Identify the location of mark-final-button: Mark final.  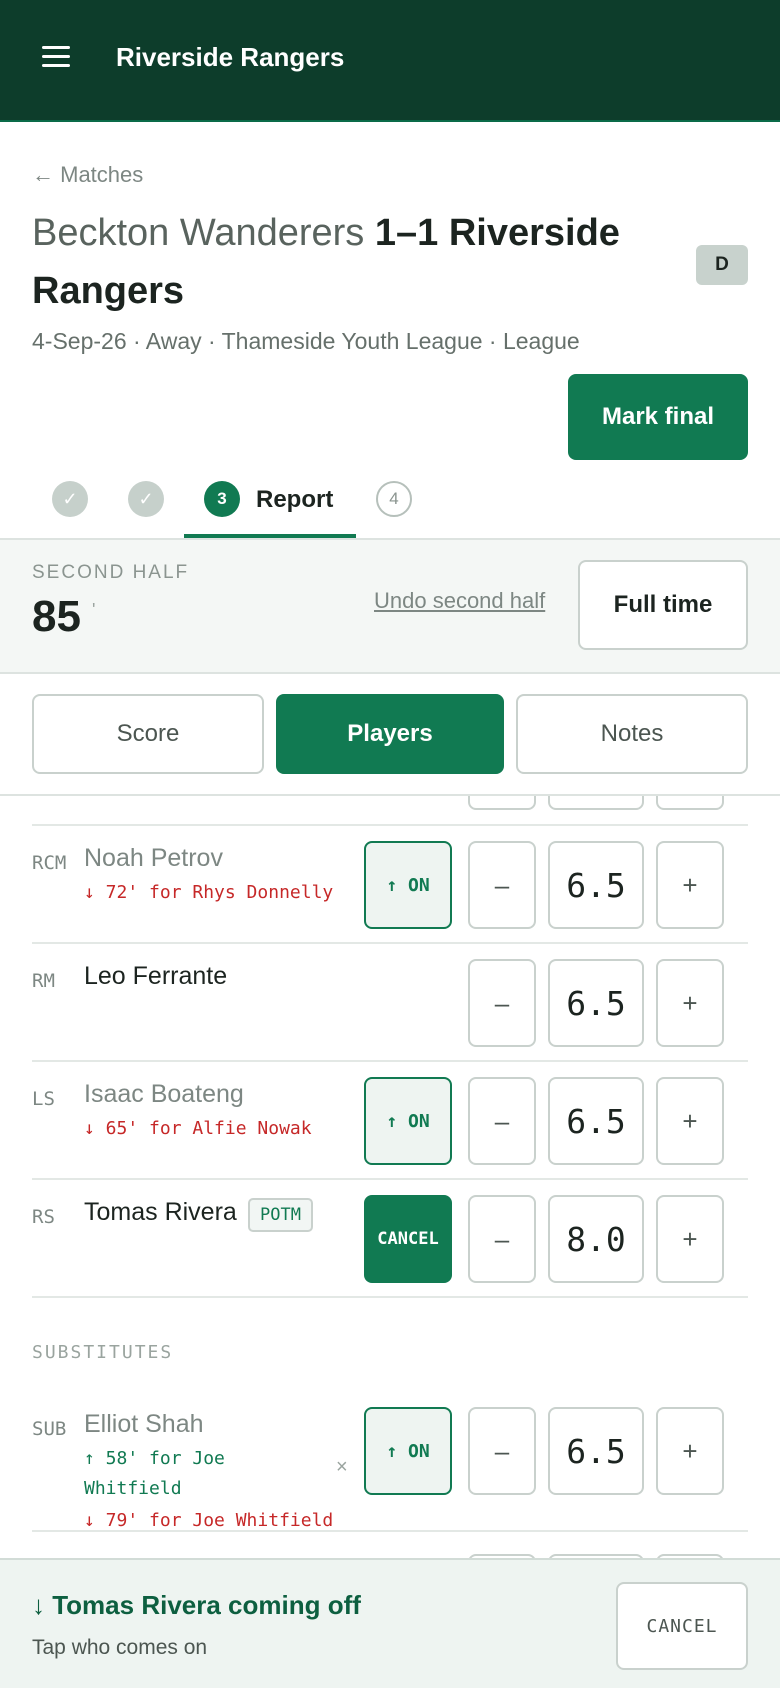
(658, 417).